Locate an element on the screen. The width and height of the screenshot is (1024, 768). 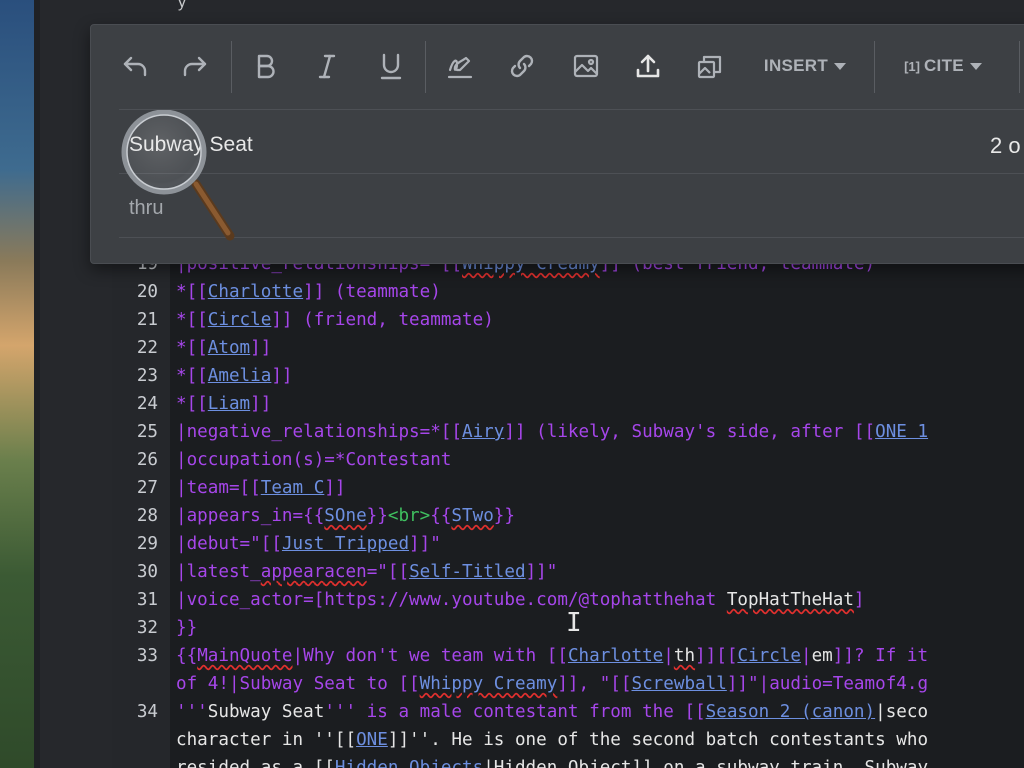
code-line: 26 |occupation(s)=*Contestant is located at coordinates (294, 460).